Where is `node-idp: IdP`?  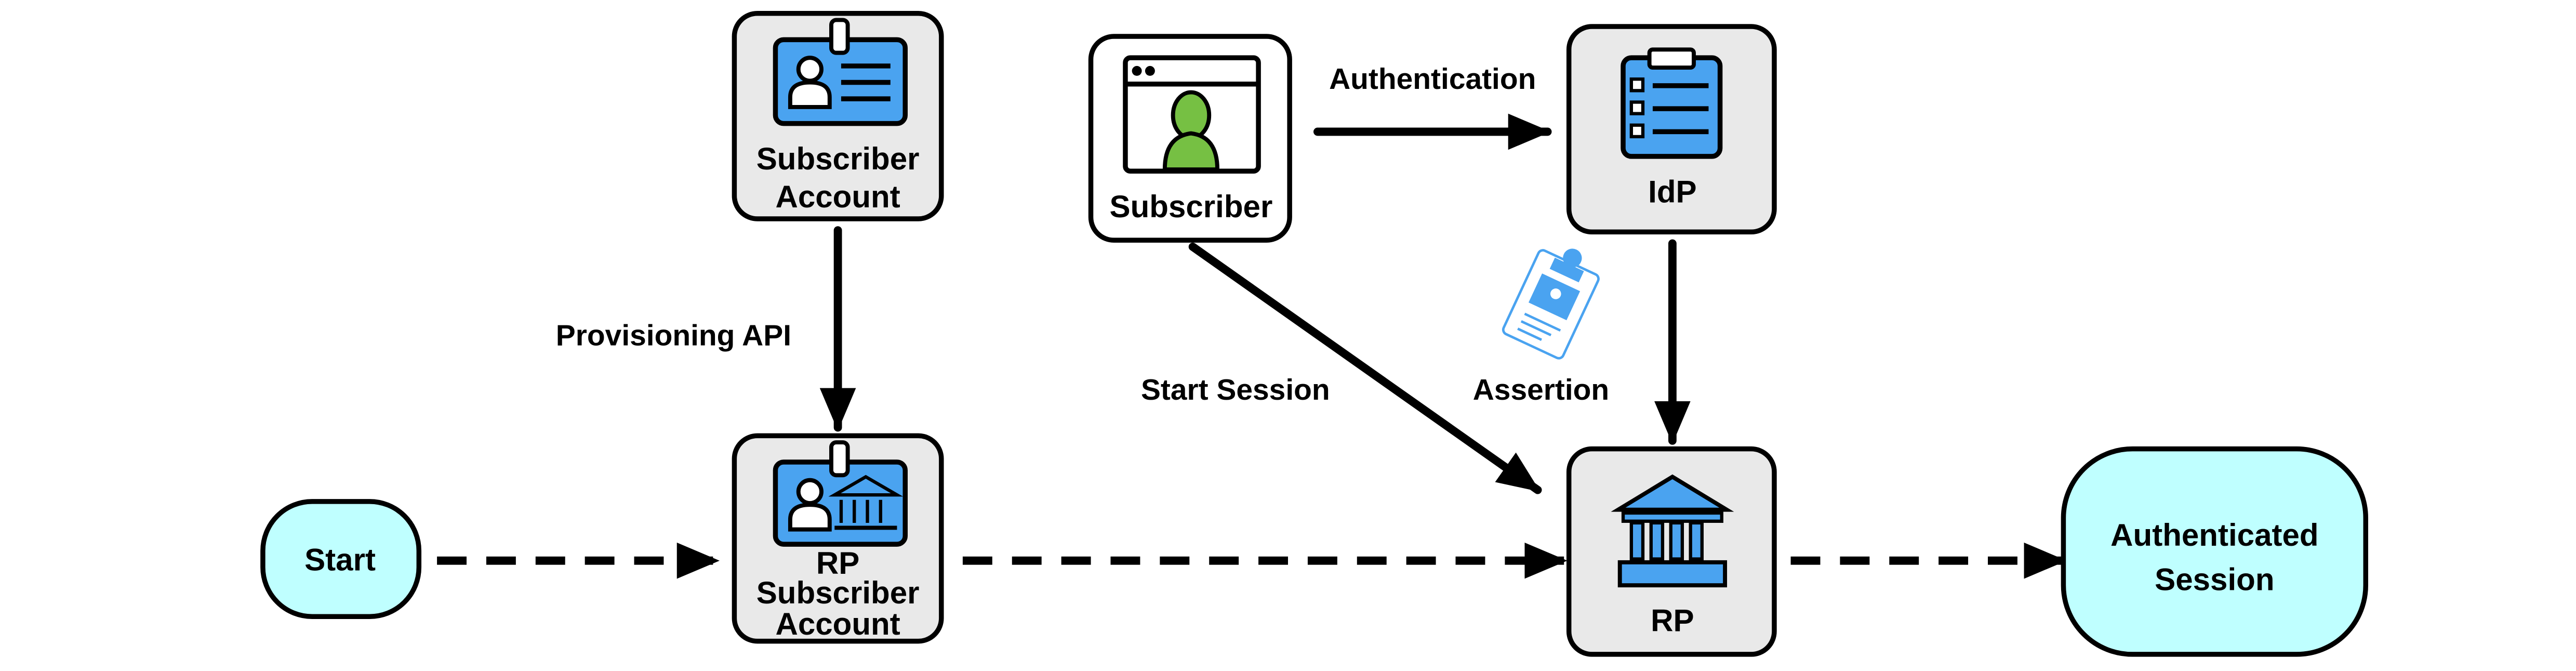
node-idp: IdP is located at coordinates (1672, 129).